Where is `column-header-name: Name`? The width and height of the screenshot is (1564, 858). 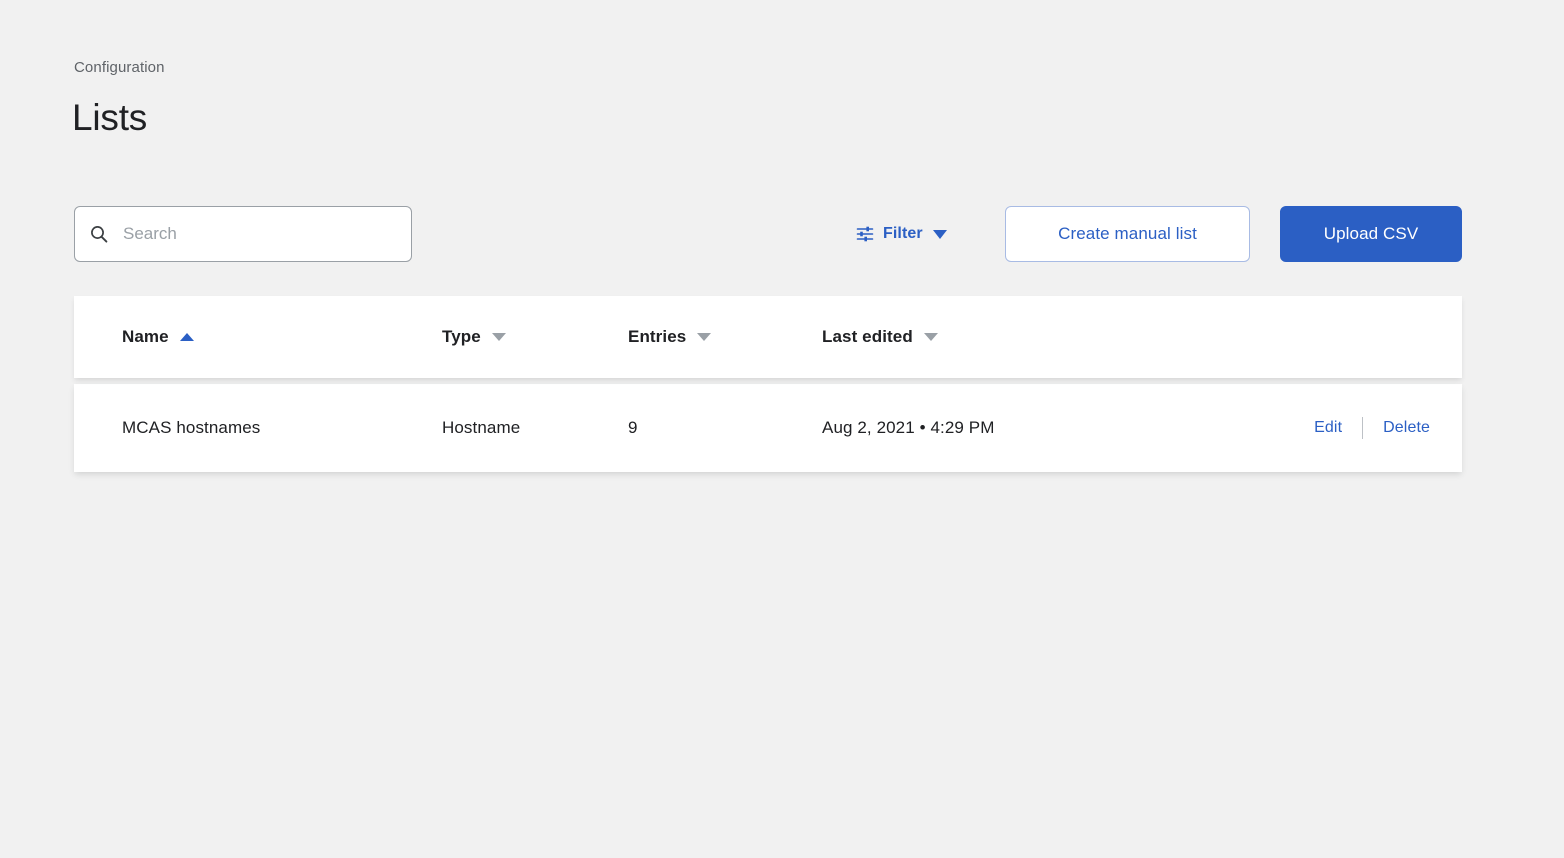 column-header-name: Name is located at coordinates (158, 337).